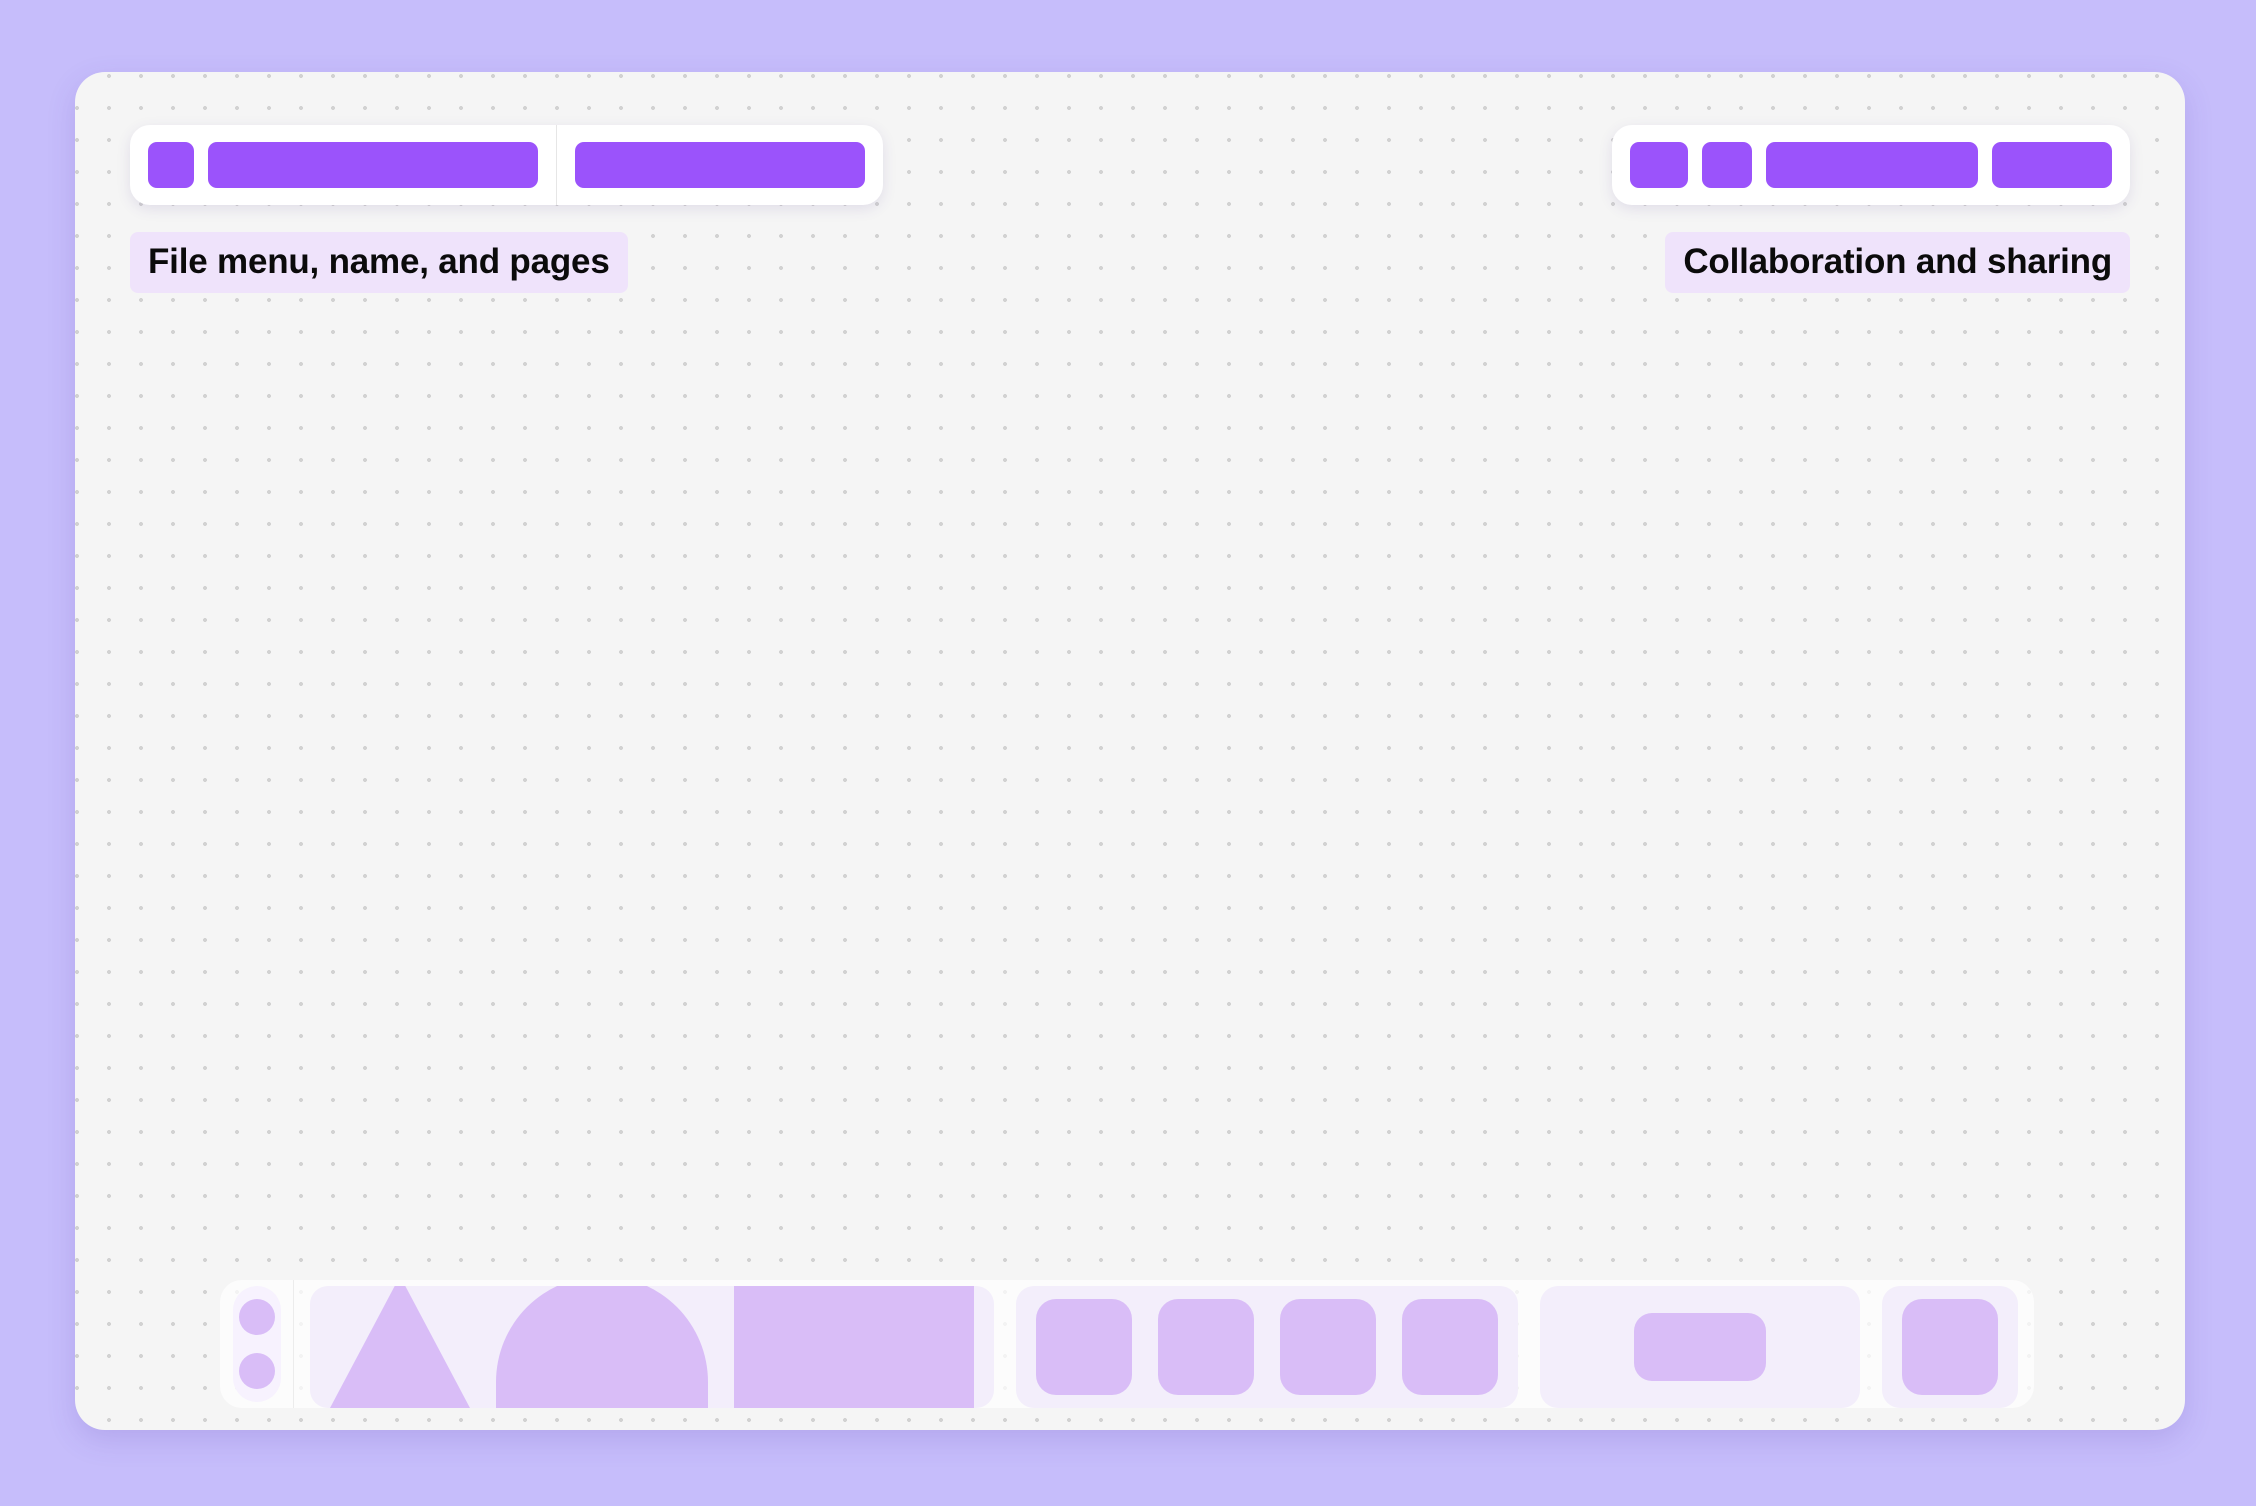  What do you see at coordinates (373, 165) in the screenshot?
I see `document-name-field` at bounding box center [373, 165].